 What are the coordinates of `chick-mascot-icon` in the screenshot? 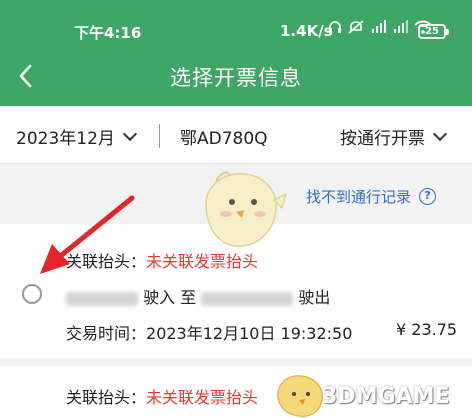 It's located at (246, 209).